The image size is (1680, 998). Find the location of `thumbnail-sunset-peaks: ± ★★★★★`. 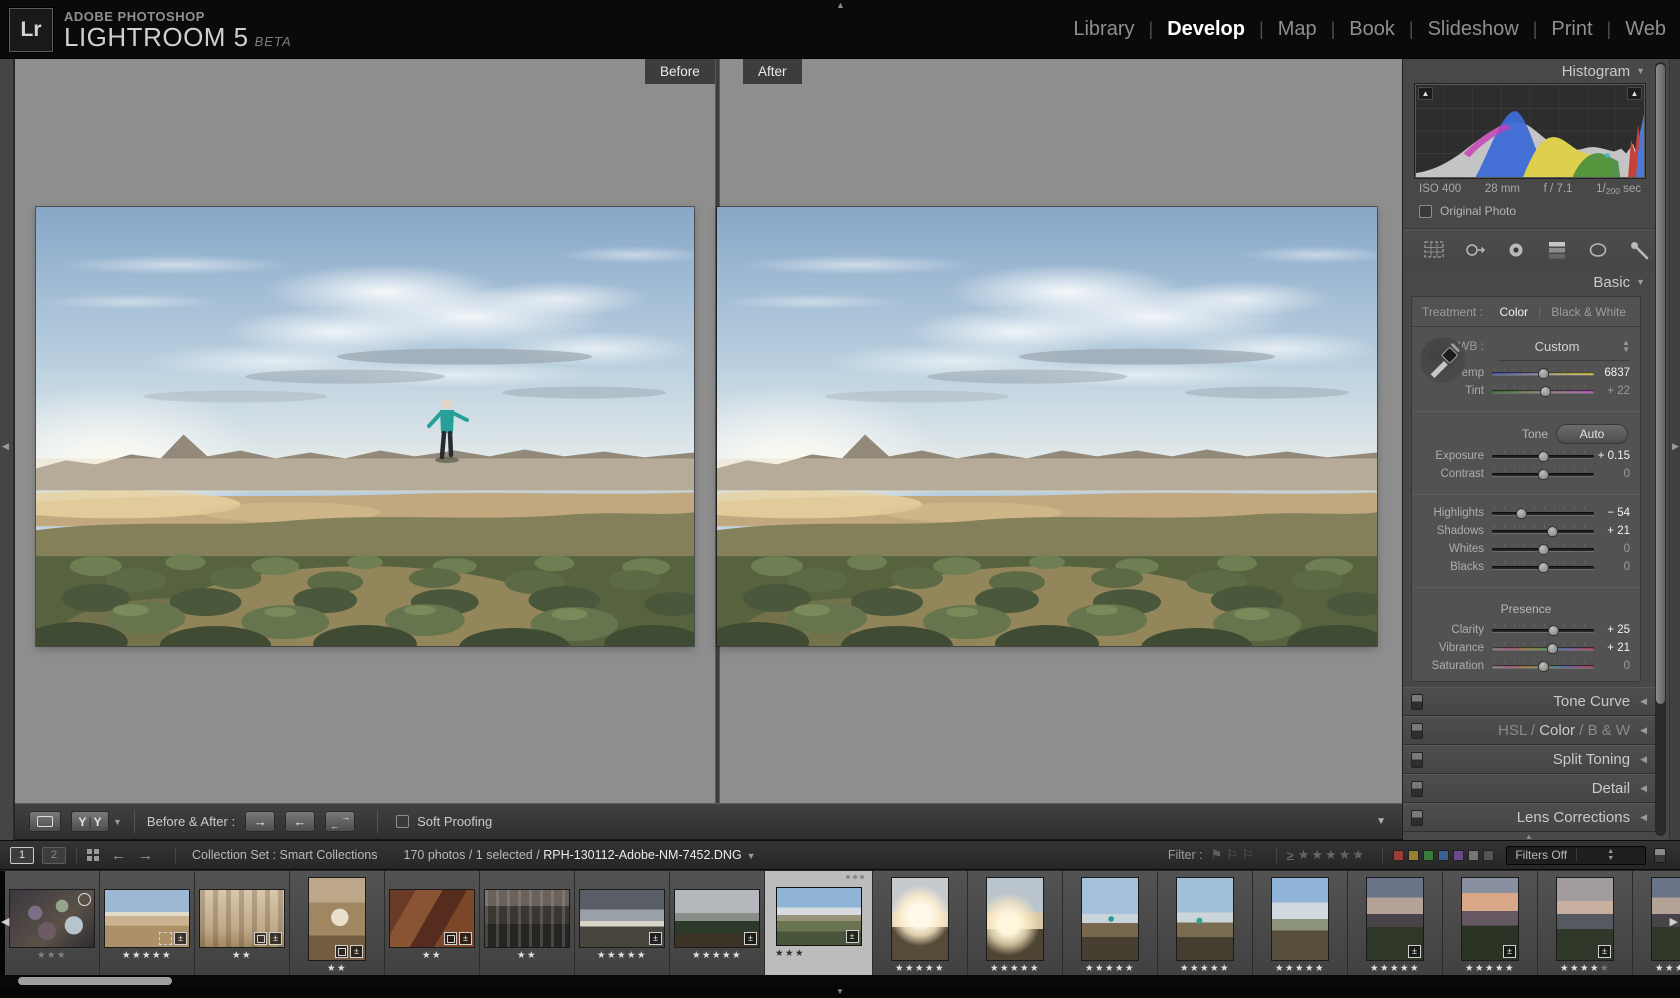

thumbnail-sunset-peaks: ± ★★★★★ is located at coordinates (1490, 923).